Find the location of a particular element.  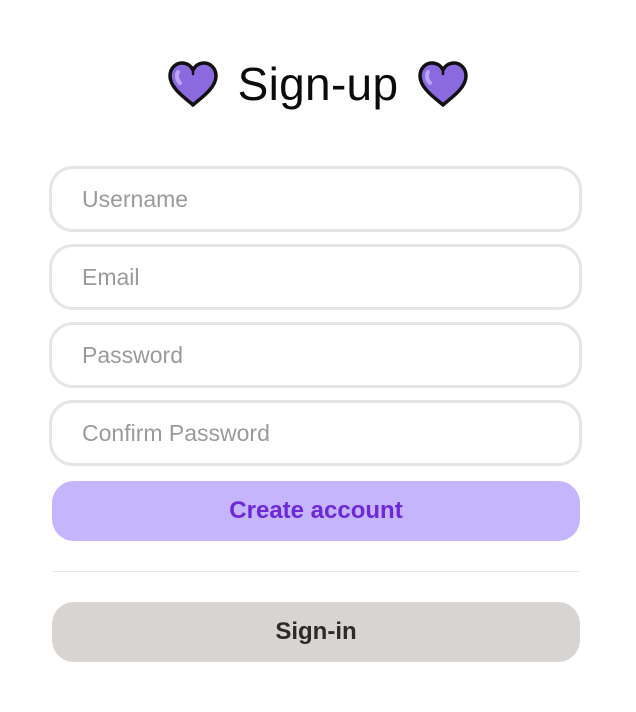

page-title: Sign-up is located at coordinates (318, 84).